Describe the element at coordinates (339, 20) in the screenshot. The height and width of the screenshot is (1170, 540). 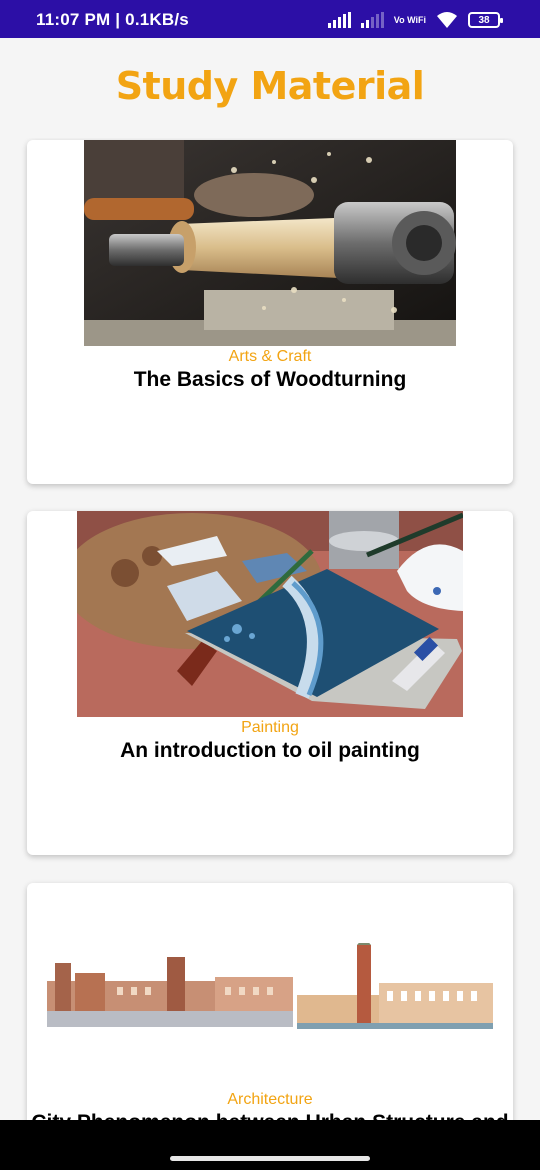
I see `signal-strength-icon` at that location.